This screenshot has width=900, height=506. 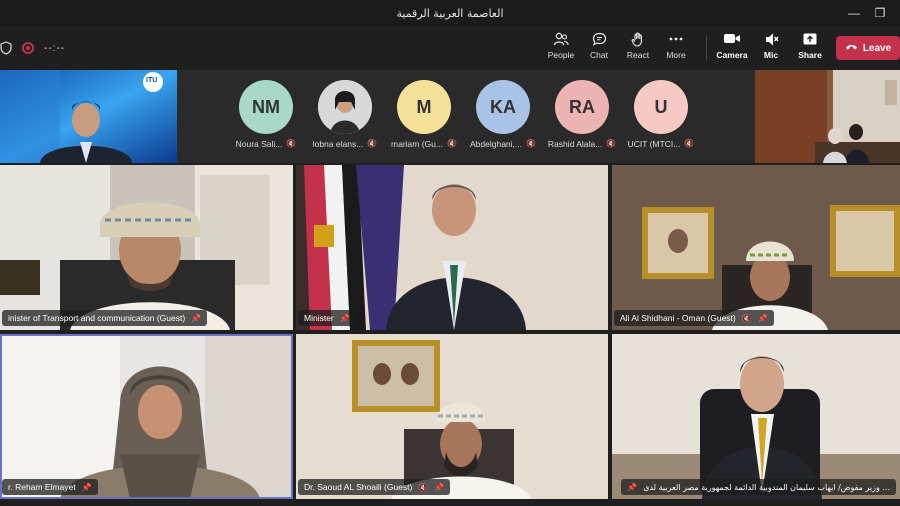 What do you see at coordinates (771, 40) in the screenshot?
I see `mic-off-icon` at bounding box center [771, 40].